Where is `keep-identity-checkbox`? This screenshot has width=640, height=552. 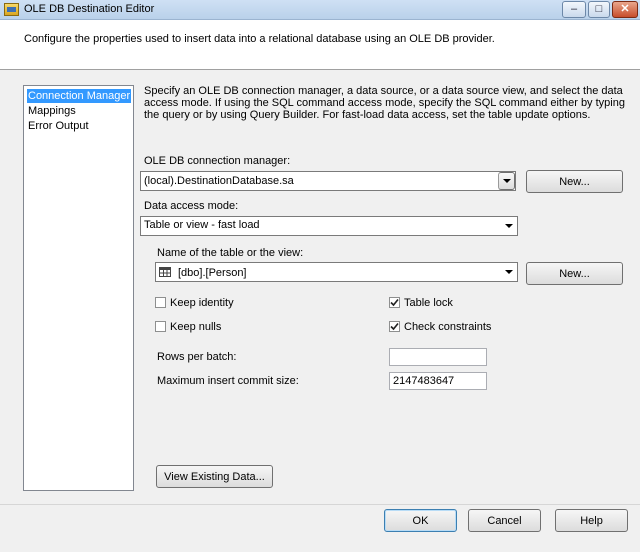 keep-identity-checkbox is located at coordinates (160, 302).